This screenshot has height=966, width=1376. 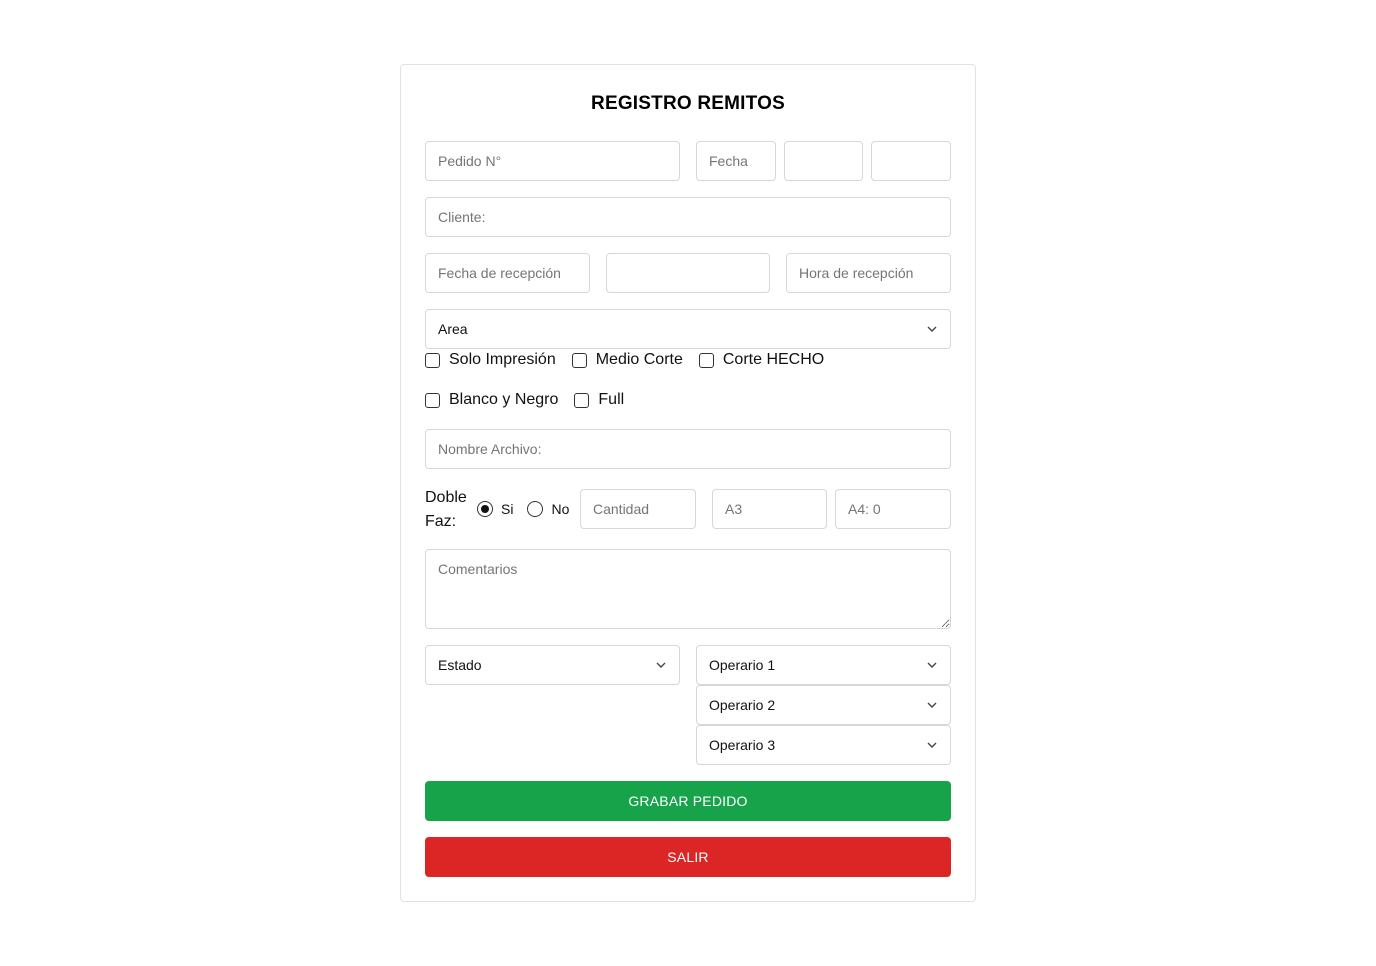 I want to click on radio-si-circle, so click(x=485, y=509).